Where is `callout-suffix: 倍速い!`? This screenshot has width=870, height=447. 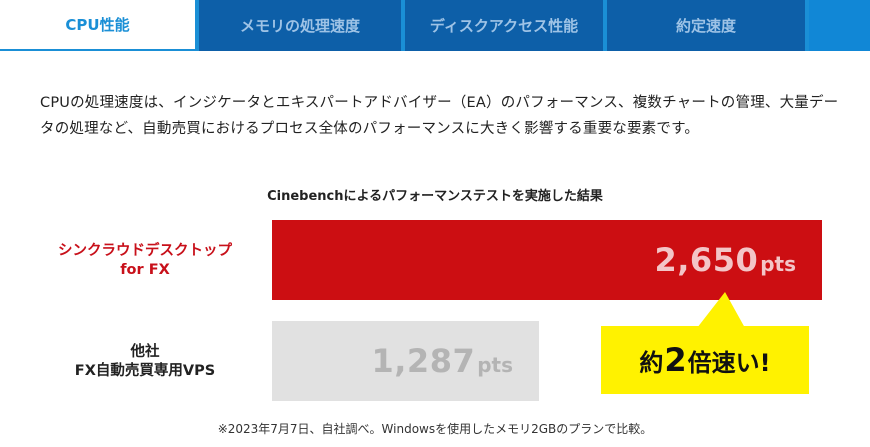 callout-suffix: 倍速い! is located at coordinates (729, 362).